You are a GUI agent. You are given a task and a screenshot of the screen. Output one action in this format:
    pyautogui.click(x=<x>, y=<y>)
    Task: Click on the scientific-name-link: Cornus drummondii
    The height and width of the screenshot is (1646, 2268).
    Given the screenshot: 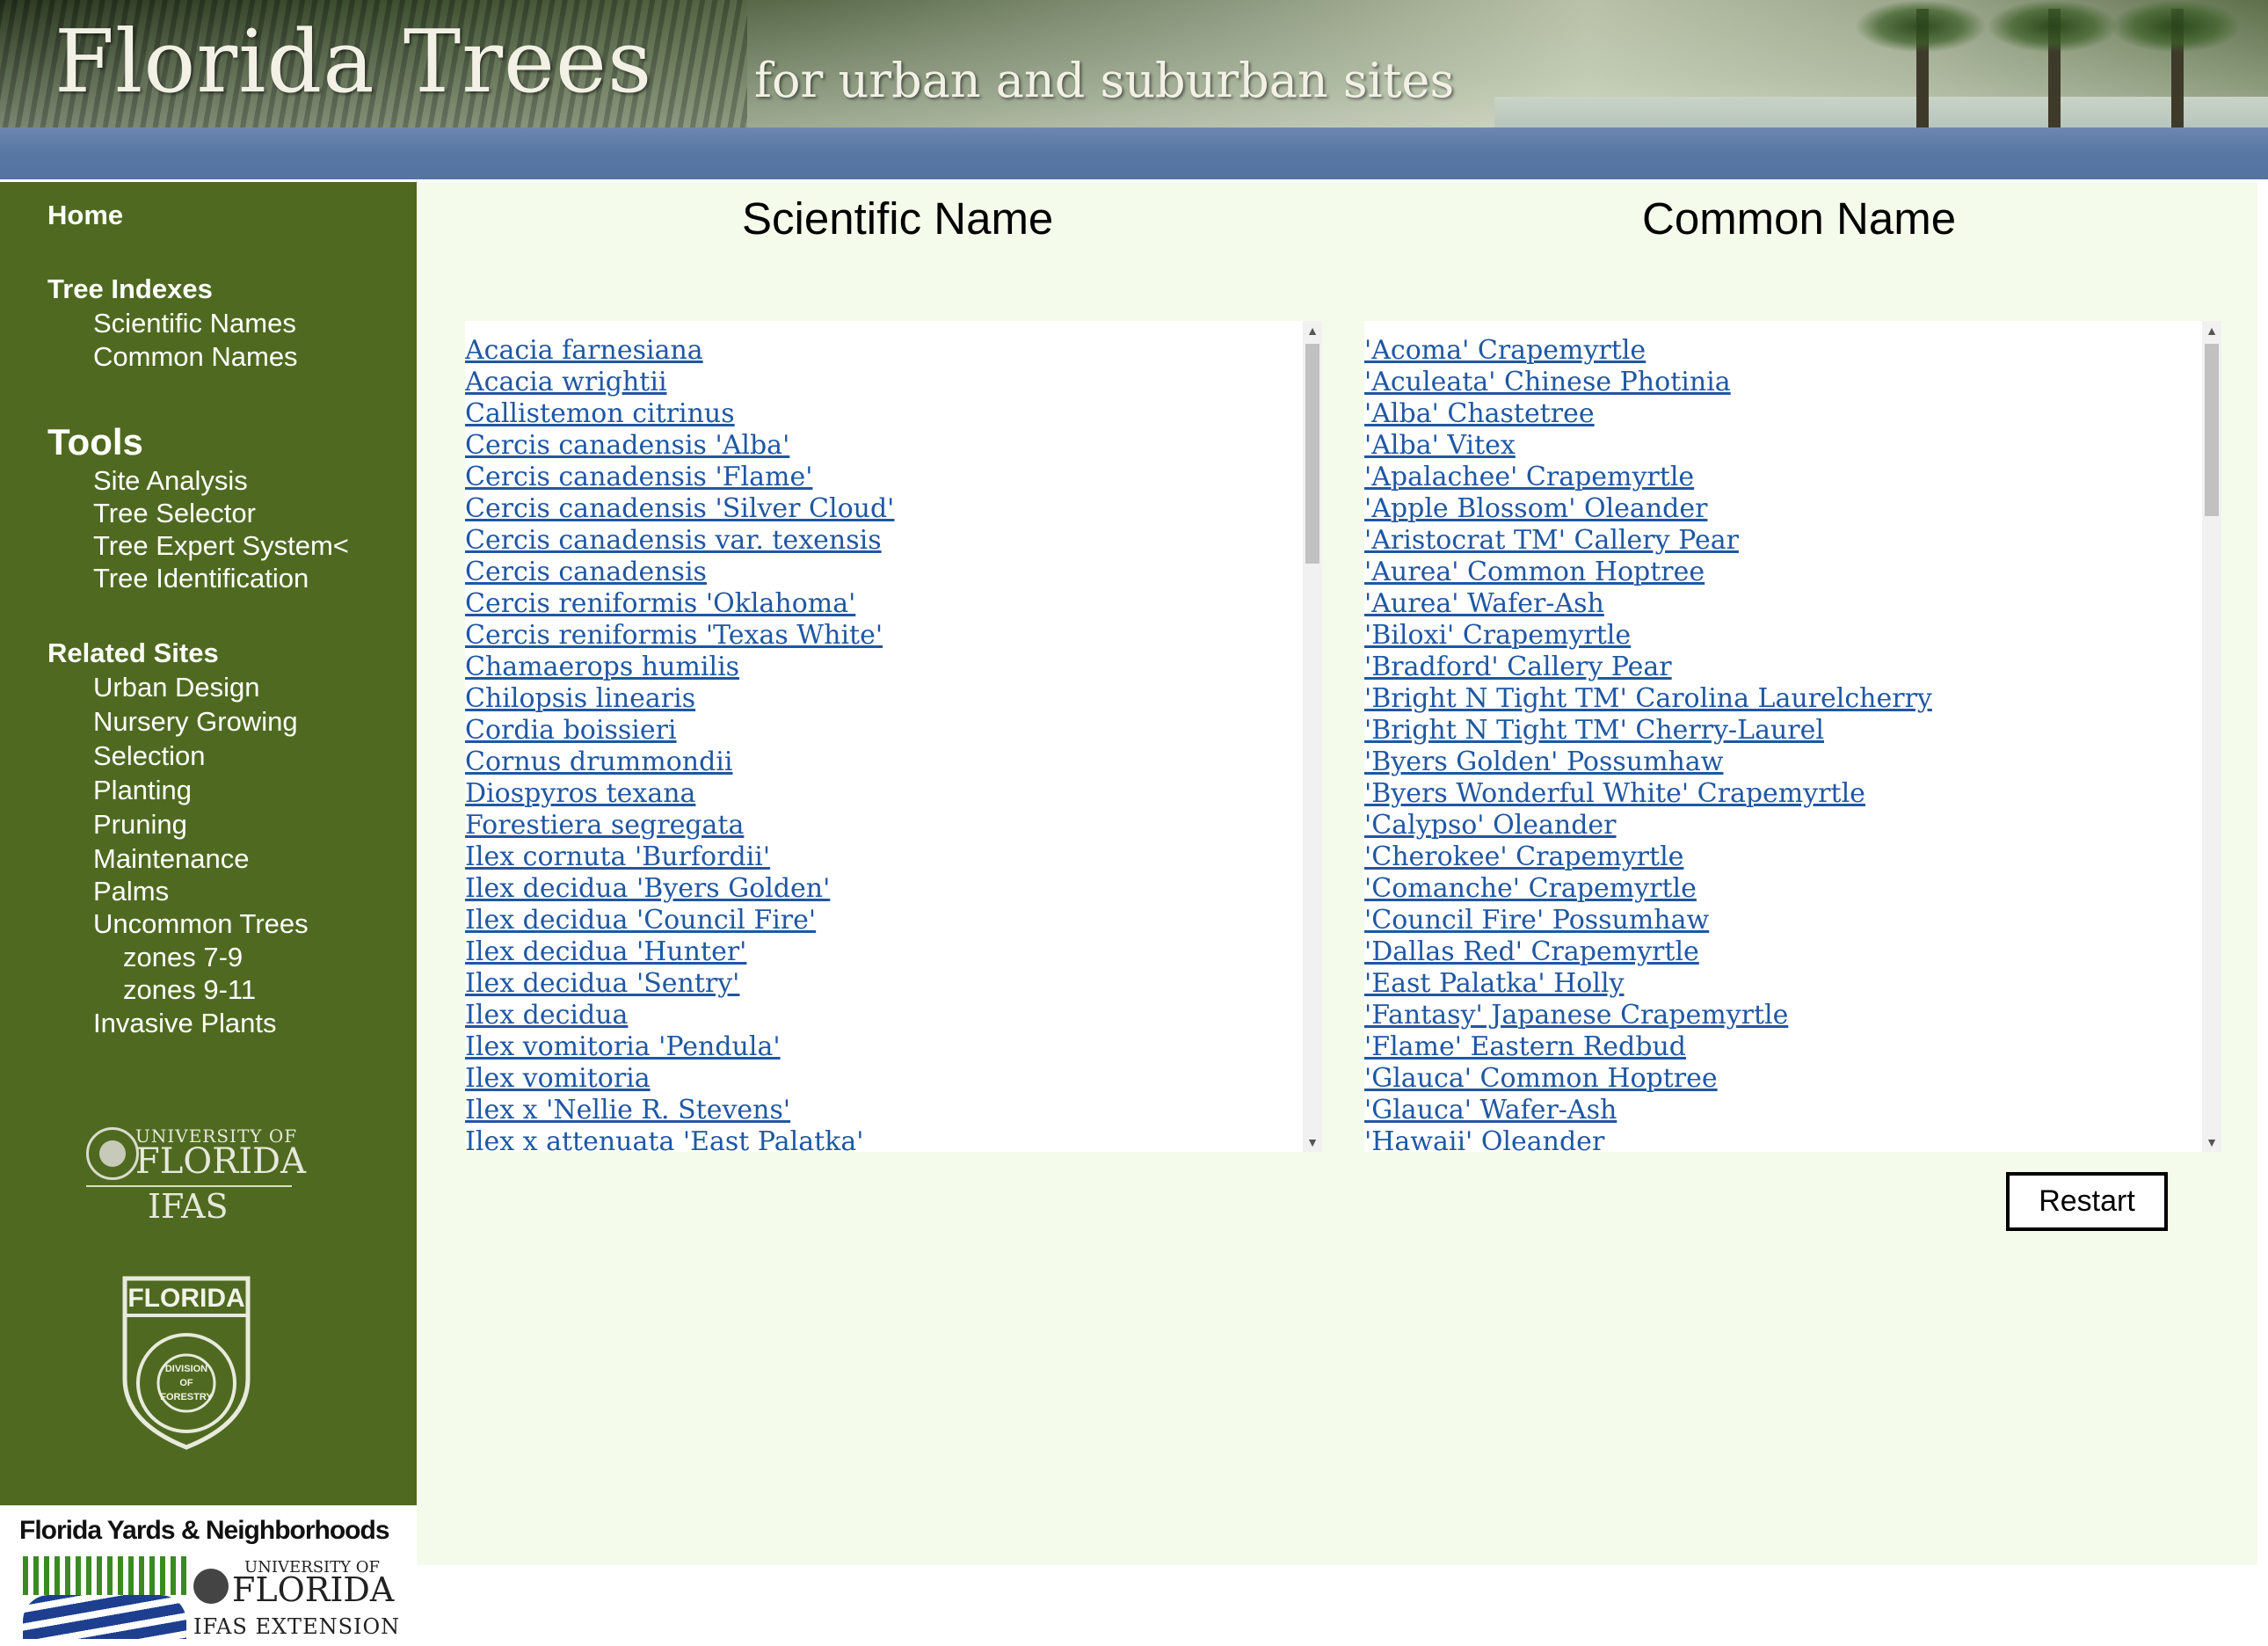 What is the action you would take?
    pyautogui.click(x=598, y=762)
    